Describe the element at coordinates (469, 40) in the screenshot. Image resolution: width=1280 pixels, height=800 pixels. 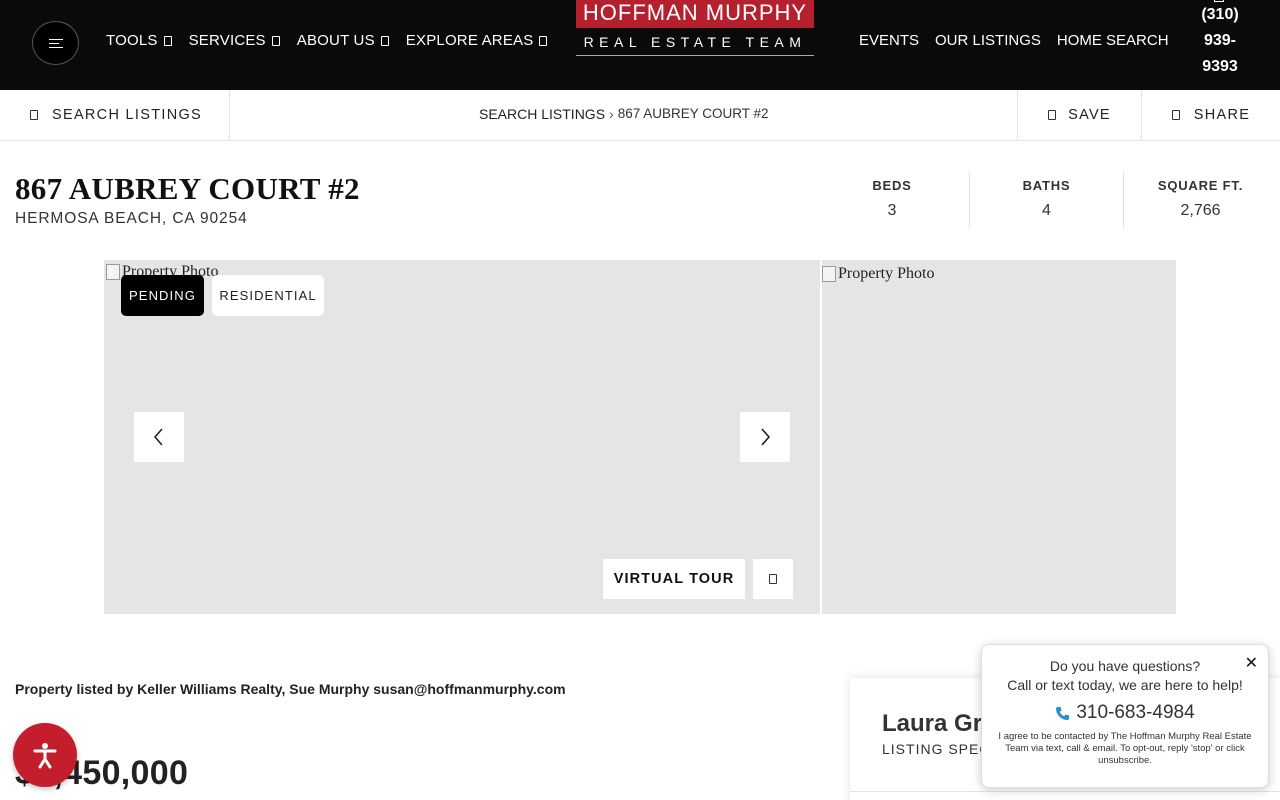
I see `nav-explore-areas-label: EXPLORE AREAS` at that location.